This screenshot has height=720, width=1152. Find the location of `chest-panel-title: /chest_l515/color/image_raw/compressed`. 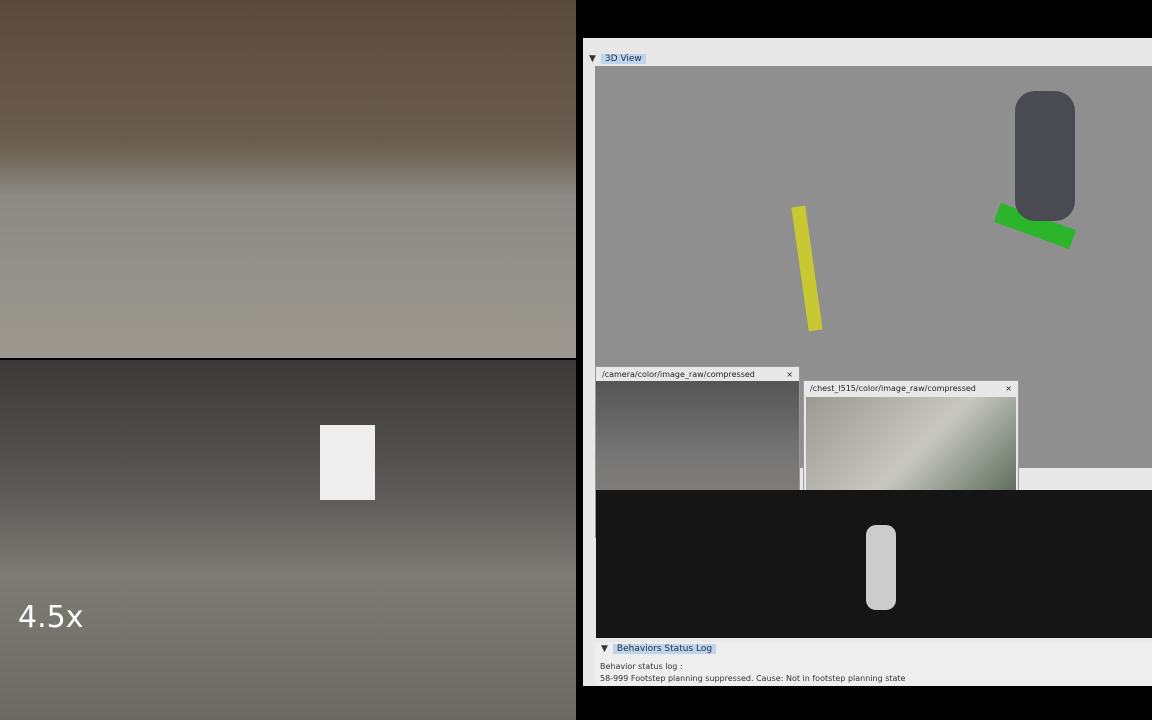

chest-panel-title: /chest_l515/color/image_raw/compressed is located at coordinates (893, 388).